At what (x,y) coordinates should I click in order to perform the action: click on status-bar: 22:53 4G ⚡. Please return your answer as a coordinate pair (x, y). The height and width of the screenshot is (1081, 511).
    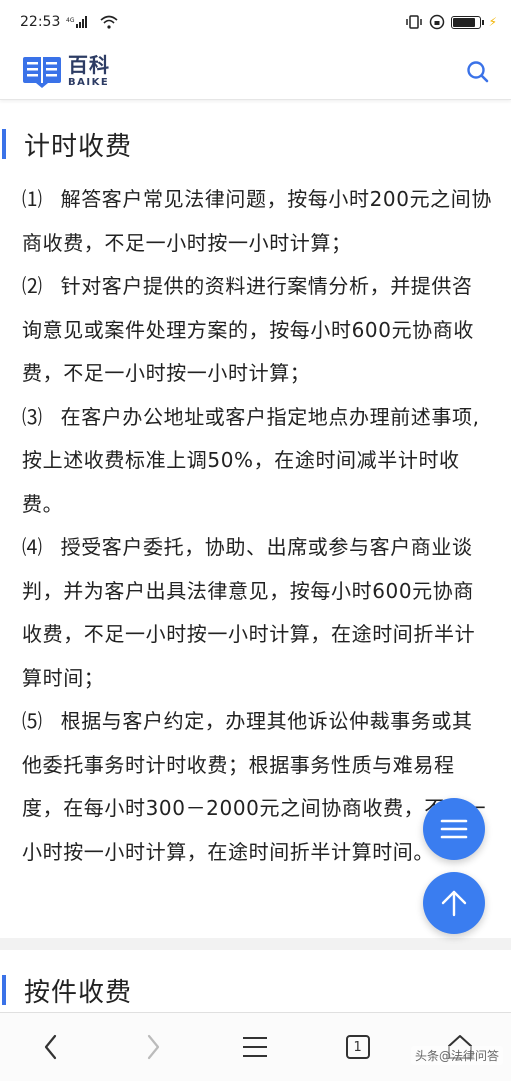
    Looking at the image, I should click on (255, 22).